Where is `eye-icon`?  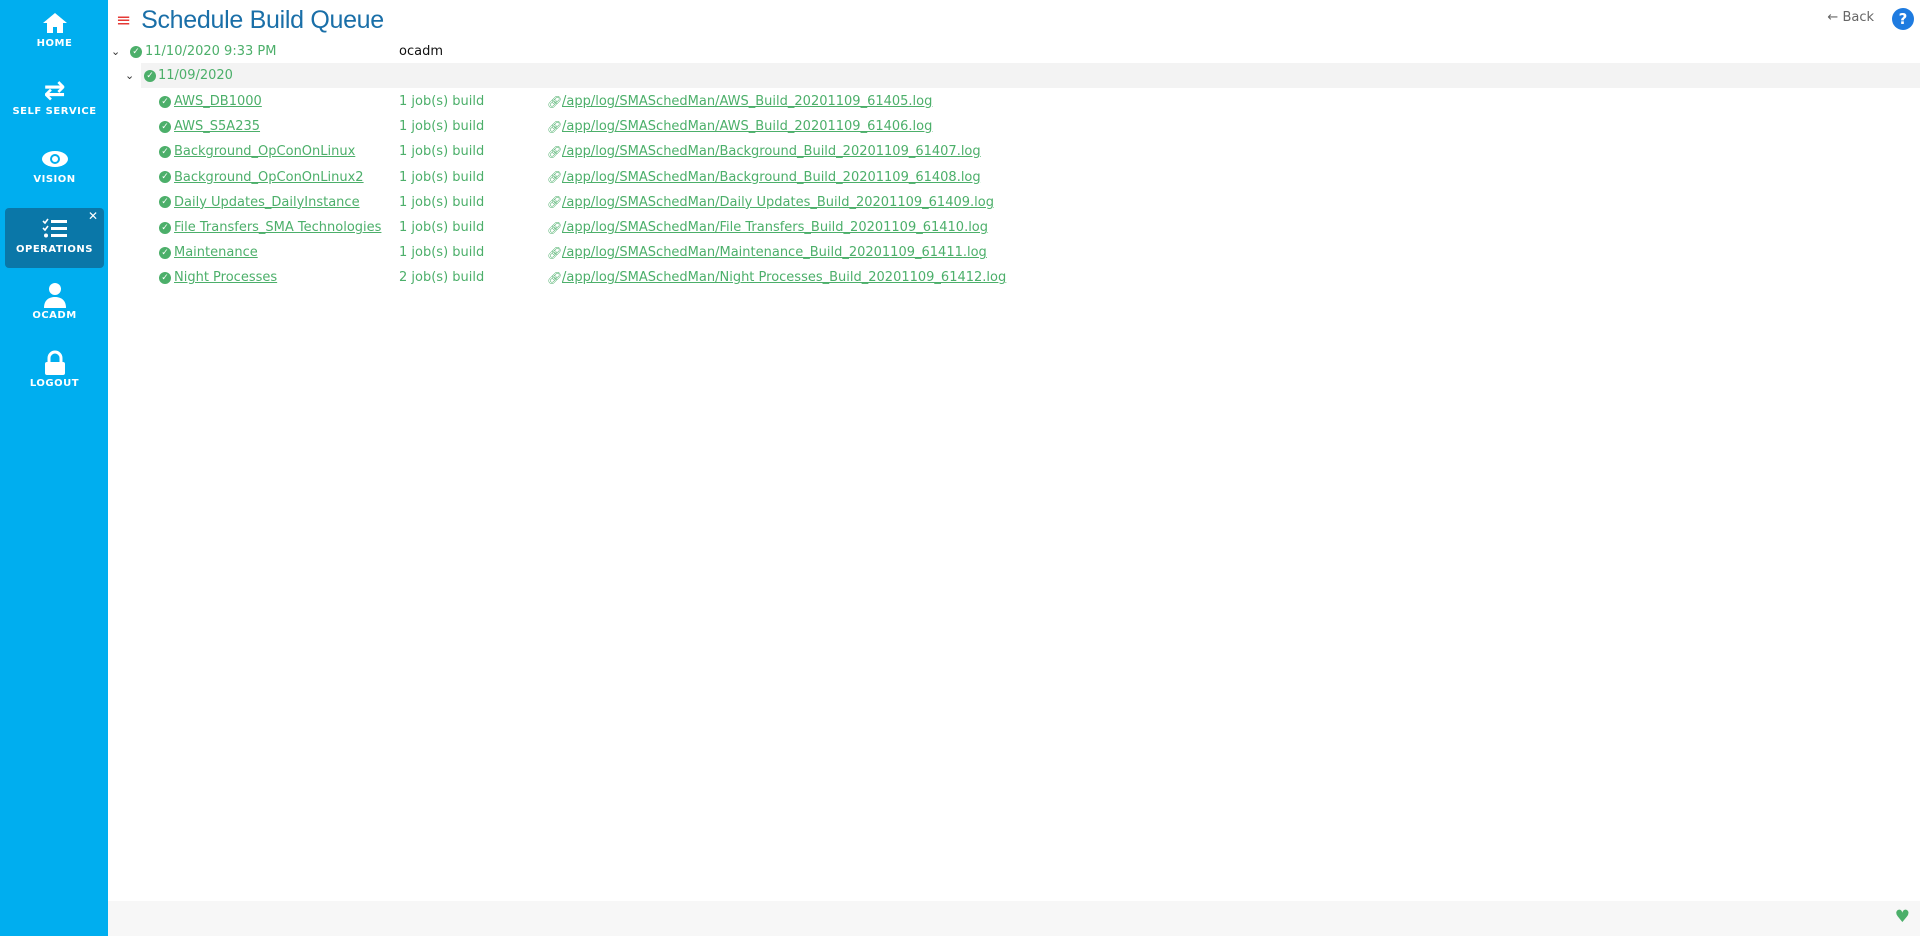
eye-icon is located at coordinates (54, 159).